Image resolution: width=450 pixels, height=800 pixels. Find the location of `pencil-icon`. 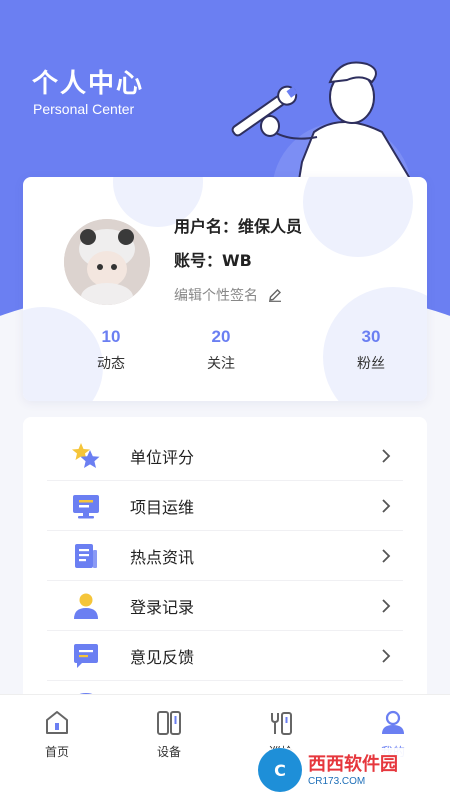

pencil-icon is located at coordinates (275, 295).